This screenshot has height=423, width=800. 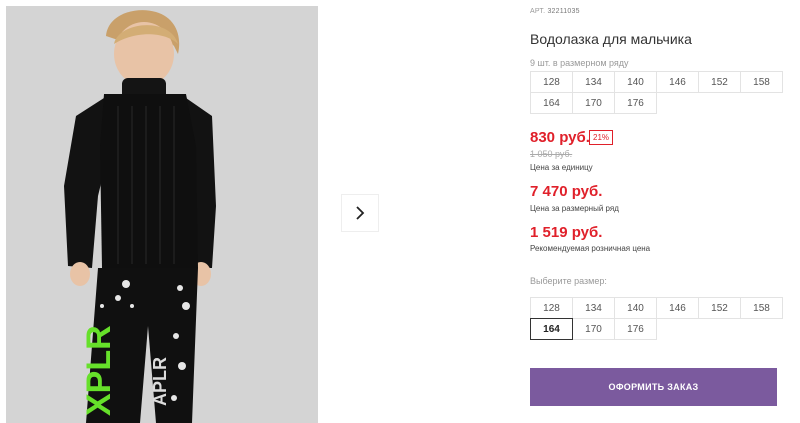 What do you see at coordinates (551, 308) in the screenshot?
I see `size-option: 128` at bounding box center [551, 308].